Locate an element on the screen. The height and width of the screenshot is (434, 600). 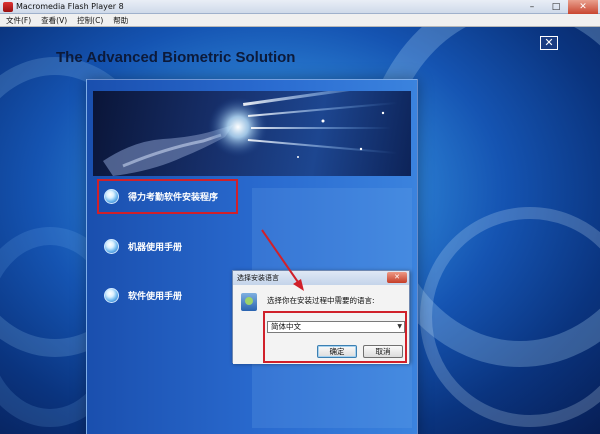
window-controls: – □ ✕ is located at coordinates (559, 7).